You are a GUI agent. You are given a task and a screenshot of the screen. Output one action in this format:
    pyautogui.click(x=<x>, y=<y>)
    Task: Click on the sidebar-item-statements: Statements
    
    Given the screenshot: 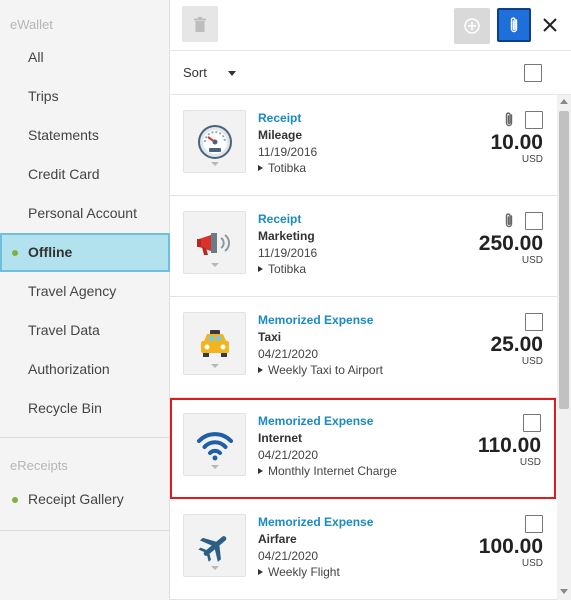 What is the action you would take?
    pyautogui.click(x=85, y=135)
    